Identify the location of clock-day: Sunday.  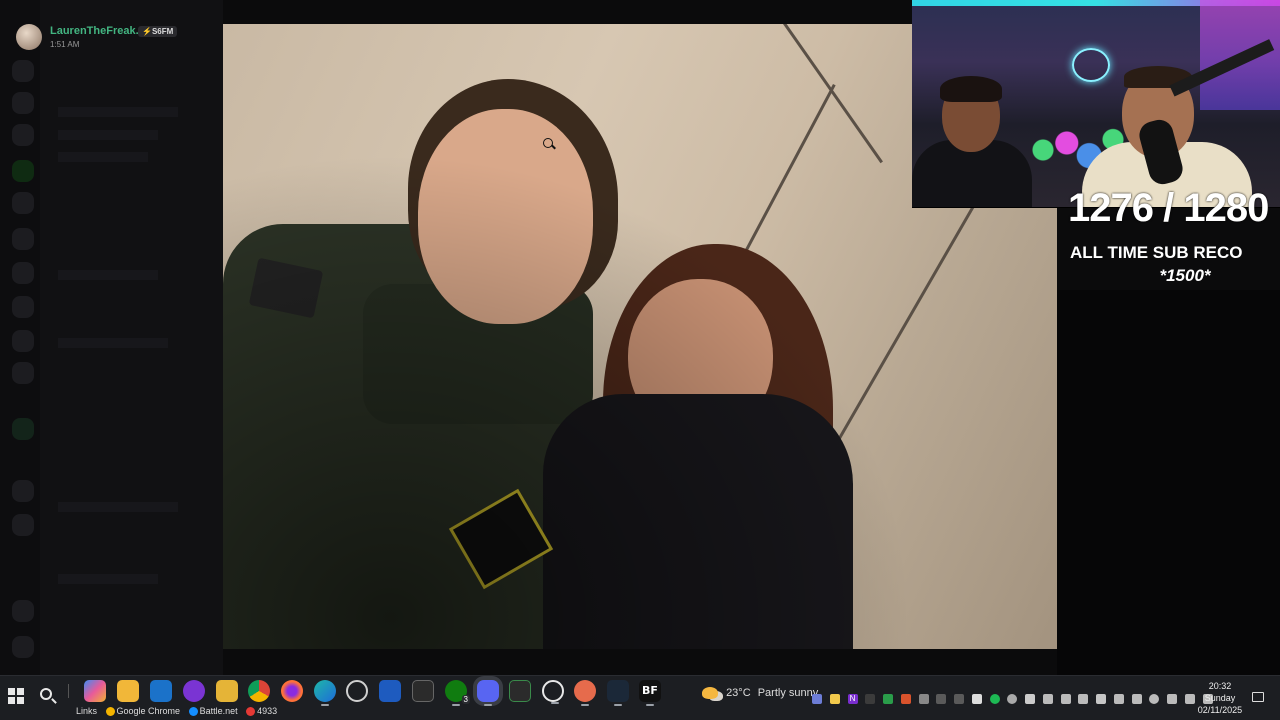
(1220, 698).